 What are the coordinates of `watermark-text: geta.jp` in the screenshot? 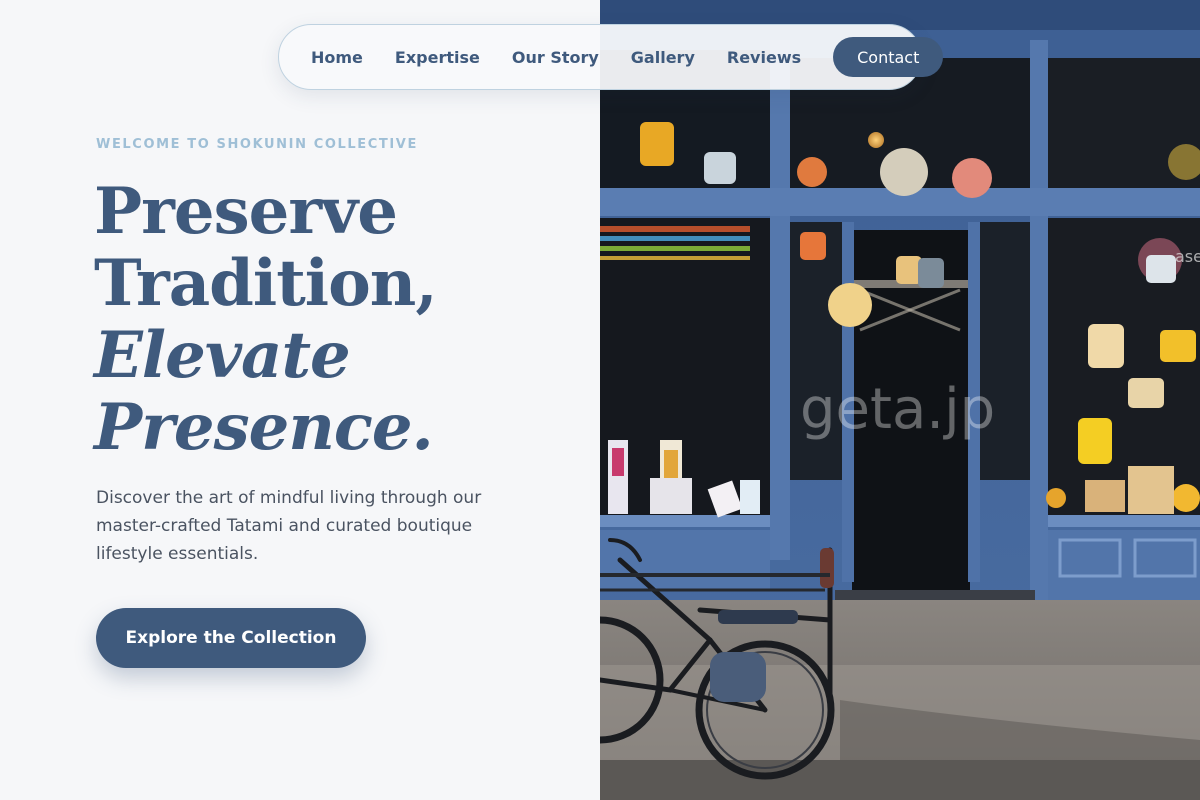 It's located at (897, 409).